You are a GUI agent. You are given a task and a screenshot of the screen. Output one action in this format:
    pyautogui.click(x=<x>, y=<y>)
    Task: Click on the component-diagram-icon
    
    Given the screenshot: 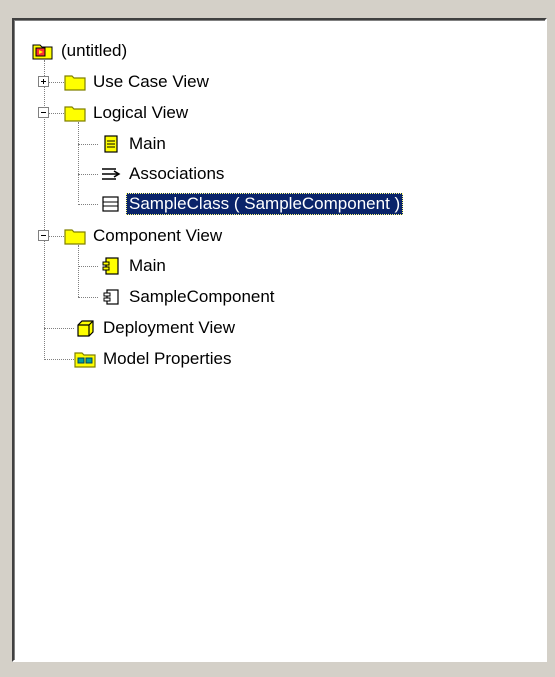 What is the action you would take?
    pyautogui.click(x=111, y=266)
    